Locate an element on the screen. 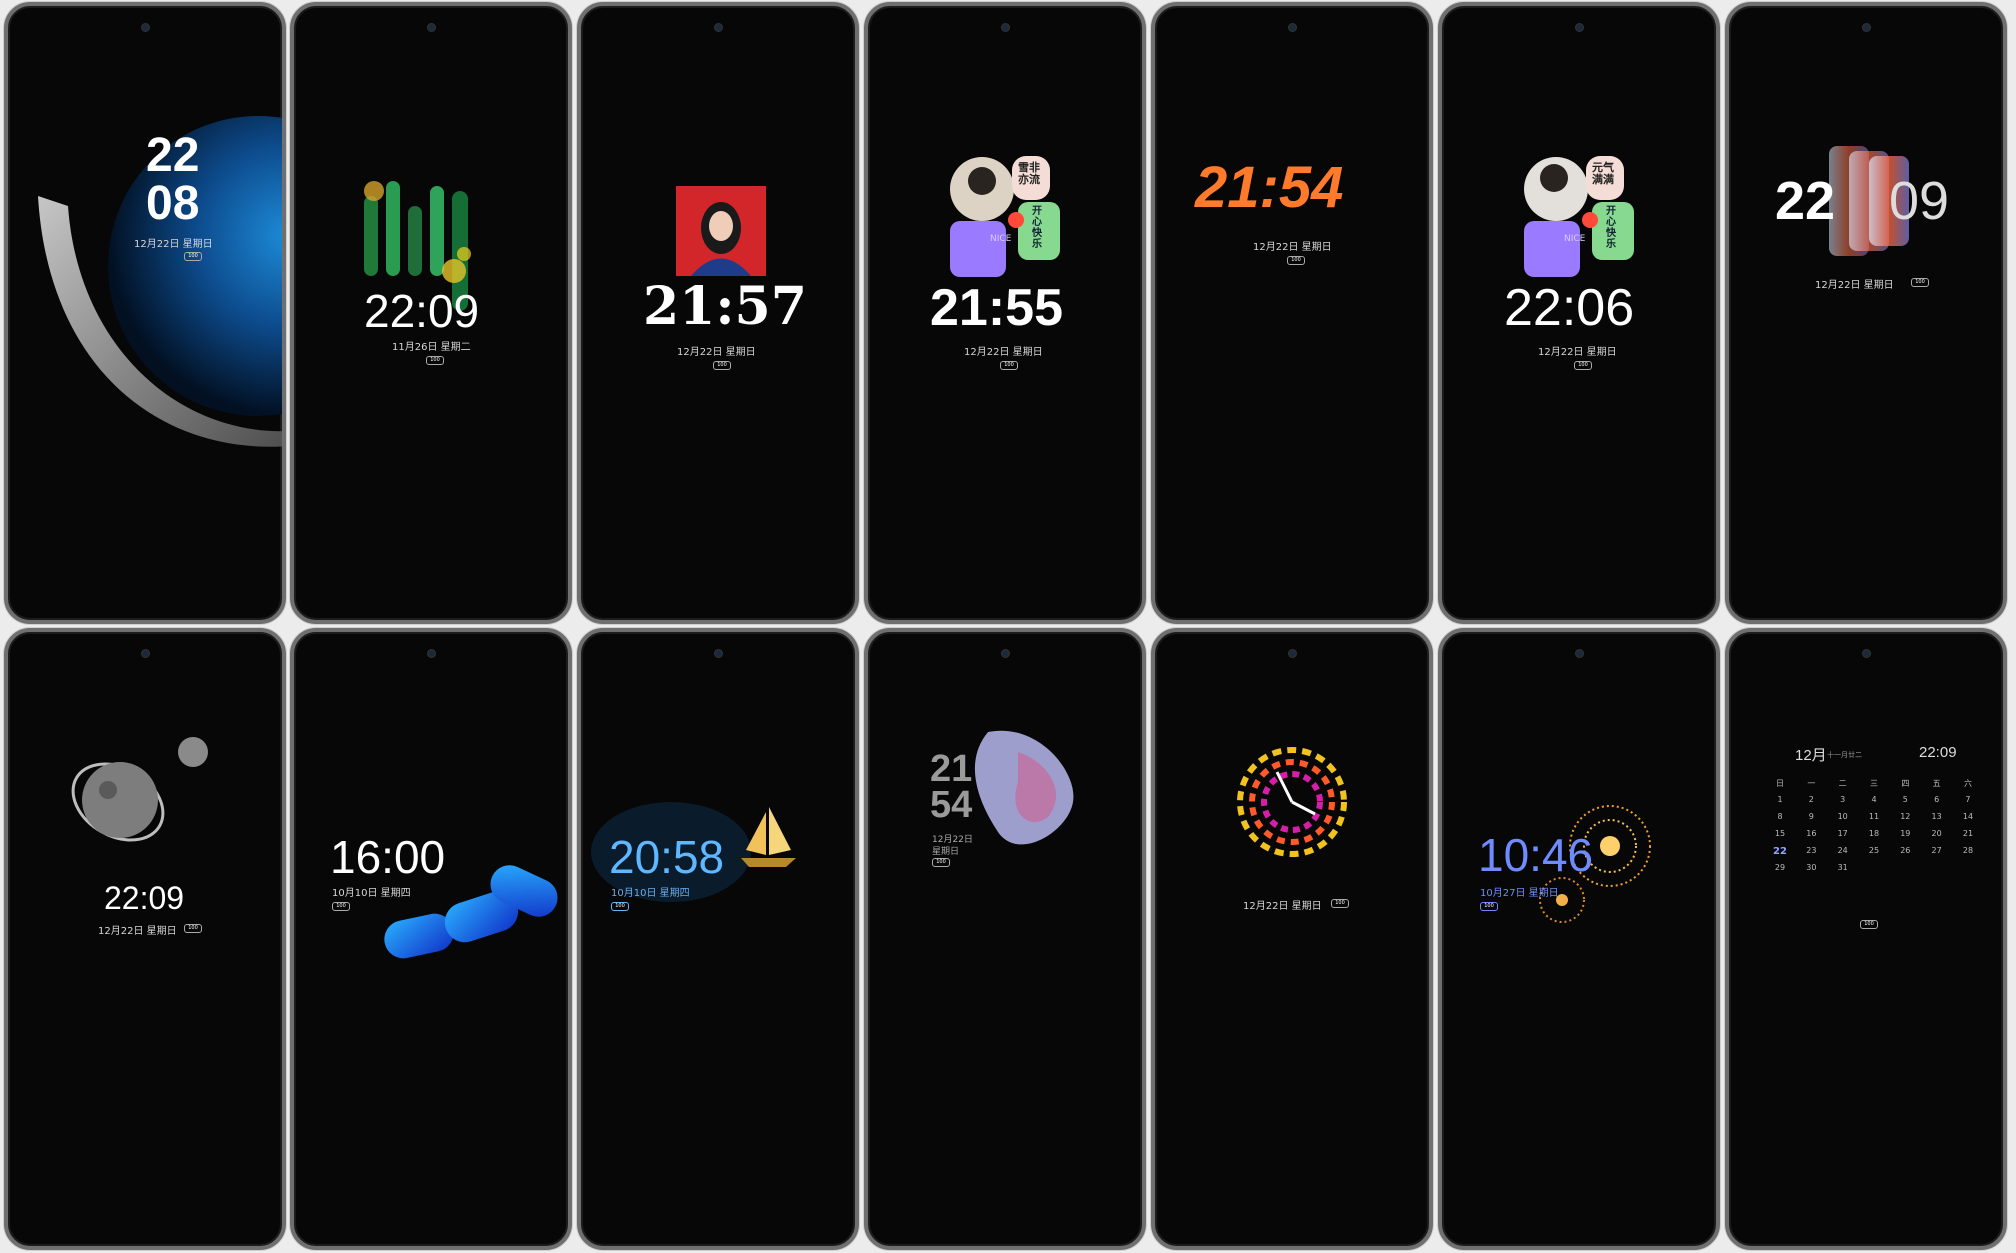  betta-fish-art is located at coordinates (1024, 787).